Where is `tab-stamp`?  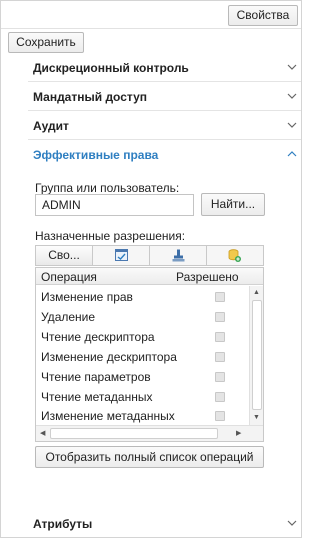
tab-stamp is located at coordinates (178, 255).